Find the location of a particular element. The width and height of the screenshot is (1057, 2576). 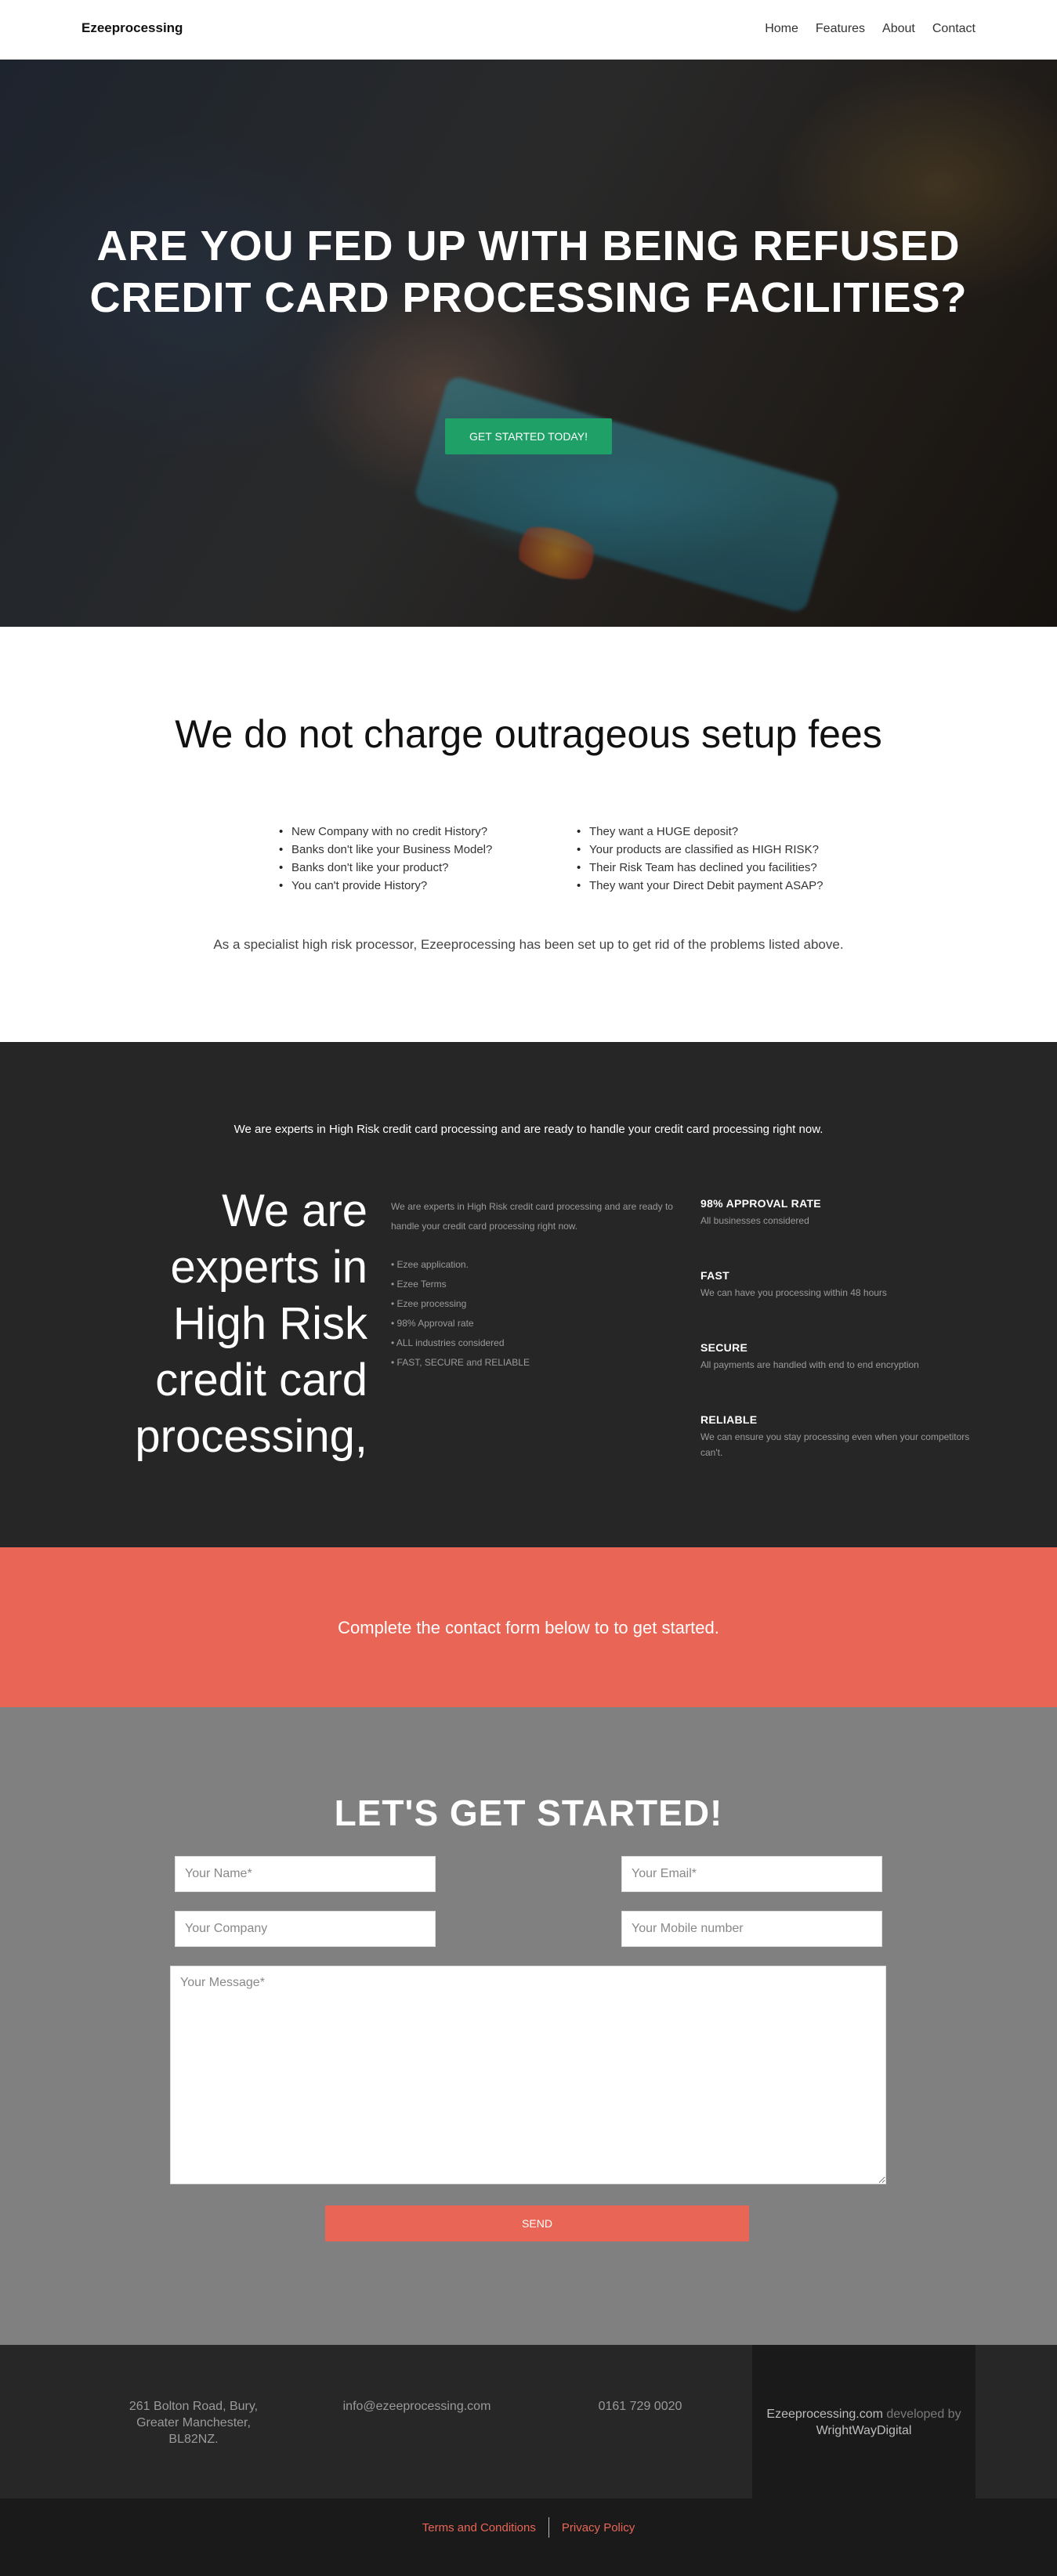

message-field is located at coordinates (528, 2075).